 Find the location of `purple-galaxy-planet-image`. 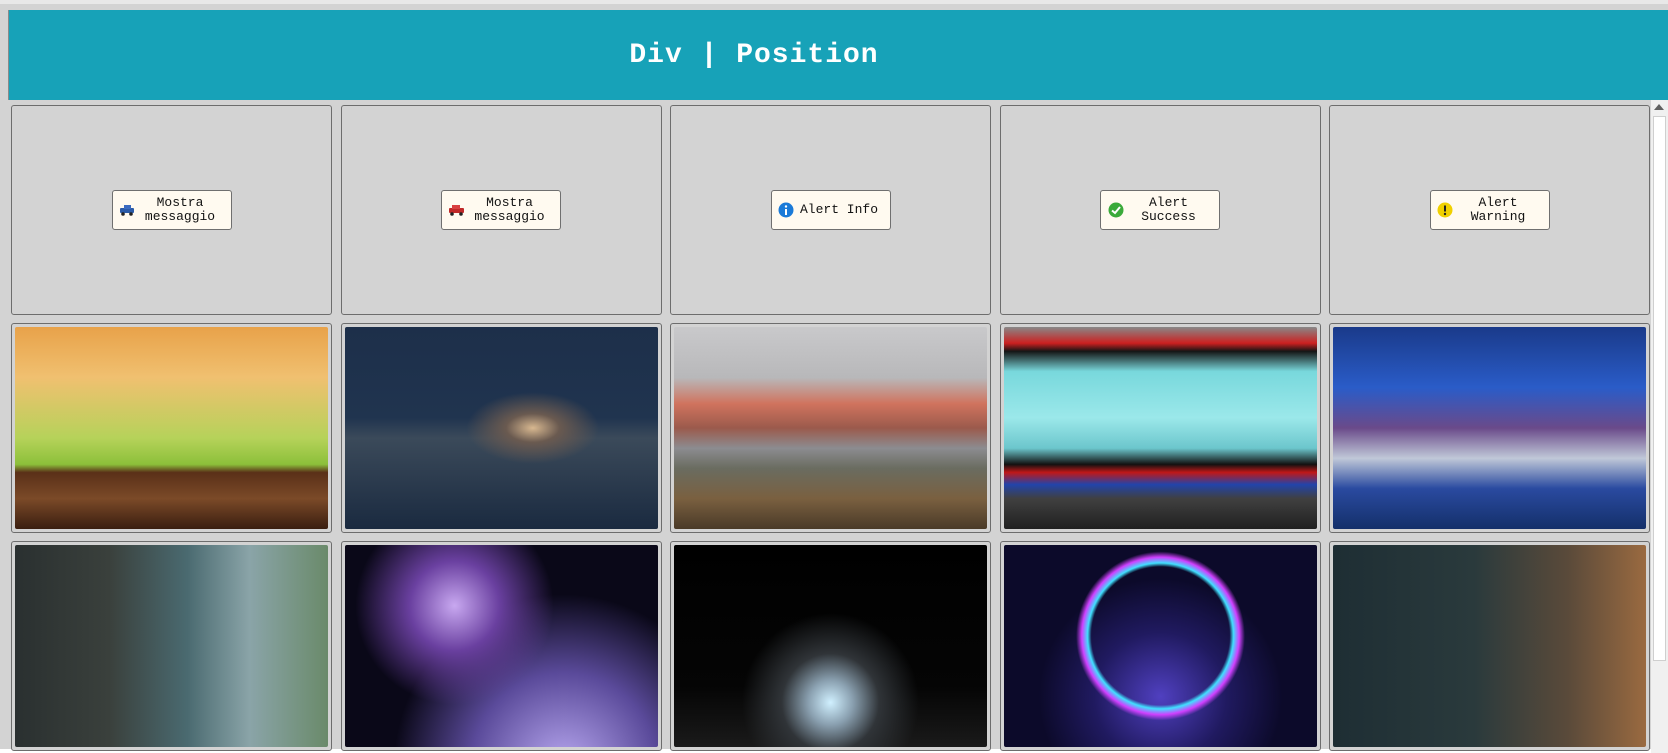

purple-galaxy-planet-image is located at coordinates (501, 646).